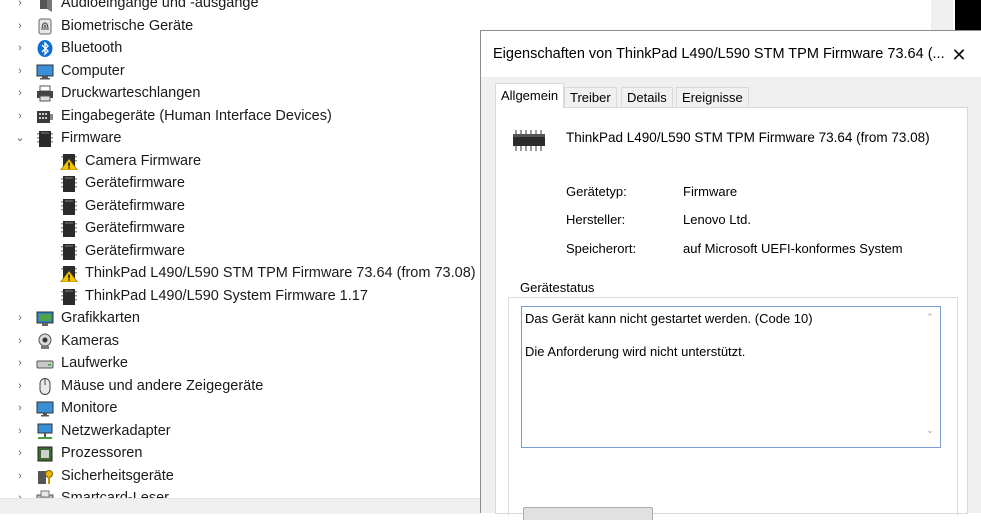 This screenshot has height=520, width=981. Describe the element at coordinates (45, 318) in the screenshot. I see `display-adapter-icon` at that location.